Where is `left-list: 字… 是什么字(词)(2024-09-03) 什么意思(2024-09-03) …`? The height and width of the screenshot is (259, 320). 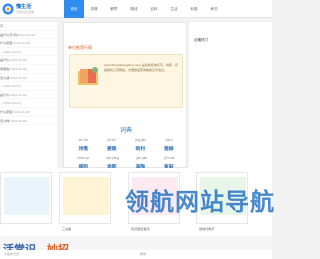 left-list: 字… 是什么字(词)(2024-09-03) 什么意思(2024-09-03) … is located at coordinates (28, 95).